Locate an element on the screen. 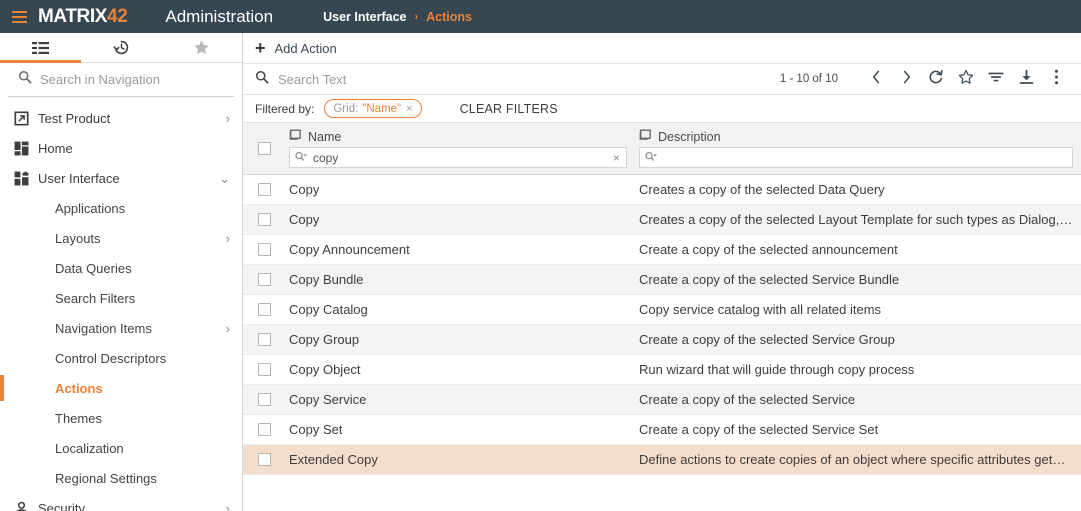 This screenshot has height=511, width=1081. sidebar-item-data-queries: Data Queries is located at coordinates (121, 268).